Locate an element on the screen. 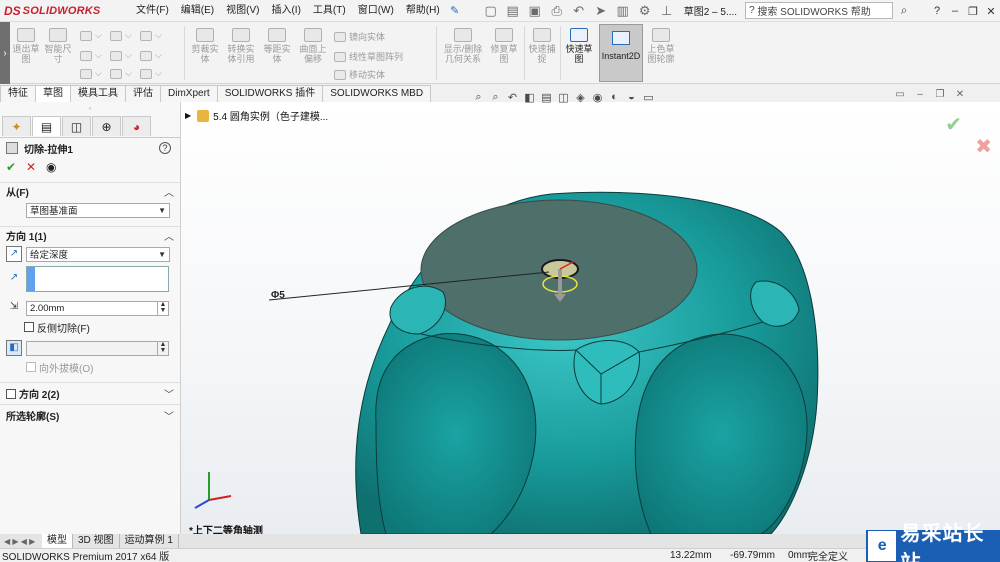 This screenshot has height=562, width=1000. preview-eye-icon: ◉ is located at coordinates (56, 167).